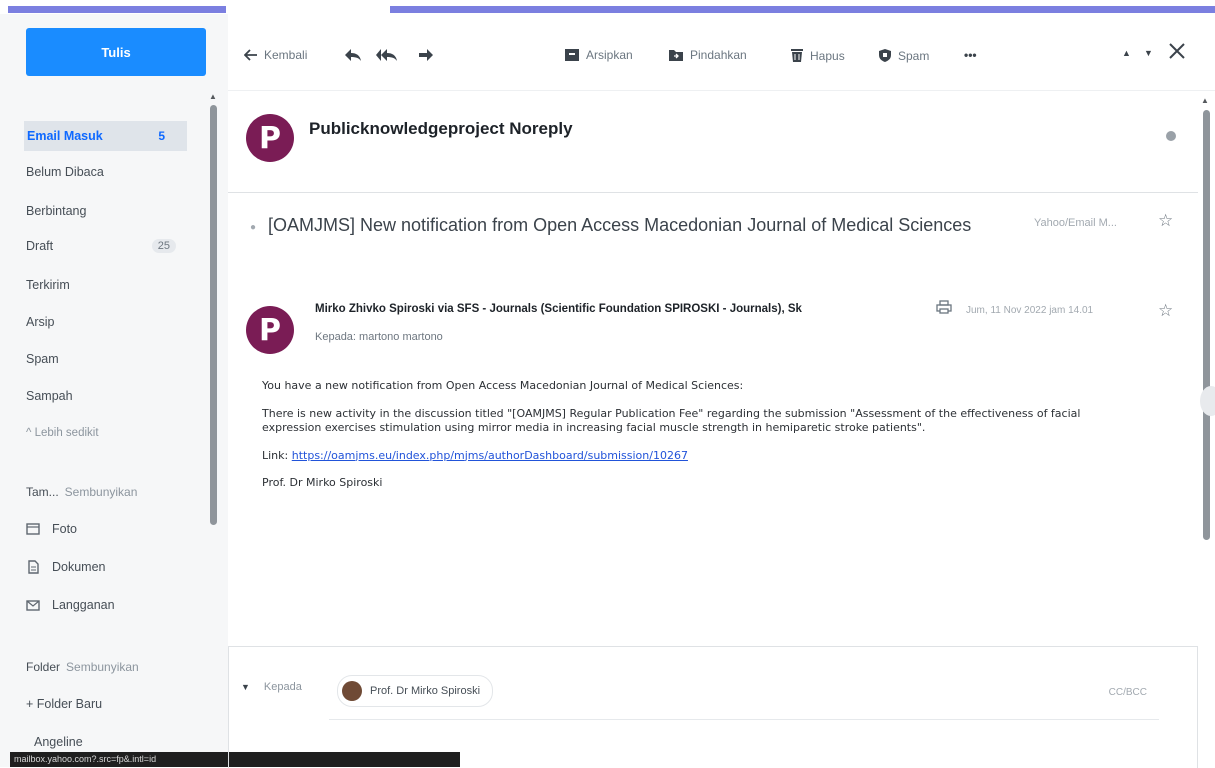 This screenshot has width=1215, height=768. What do you see at coordinates (106, 359) in the screenshot?
I see `sidebar-item-spam: Spam` at bounding box center [106, 359].